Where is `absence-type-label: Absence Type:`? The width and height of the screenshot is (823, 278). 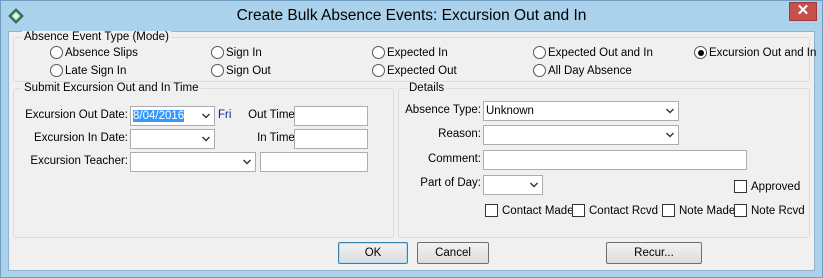 absence-type-label: Absence Type: is located at coordinates (443, 110).